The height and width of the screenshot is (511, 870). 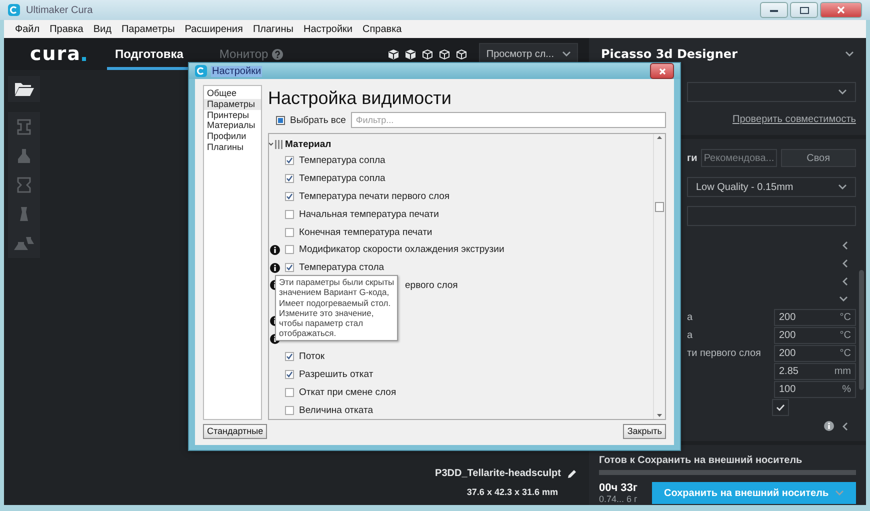 What do you see at coordinates (369, 214) in the screenshot?
I see `setting-label: Начальная температура печати` at bounding box center [369, 214].